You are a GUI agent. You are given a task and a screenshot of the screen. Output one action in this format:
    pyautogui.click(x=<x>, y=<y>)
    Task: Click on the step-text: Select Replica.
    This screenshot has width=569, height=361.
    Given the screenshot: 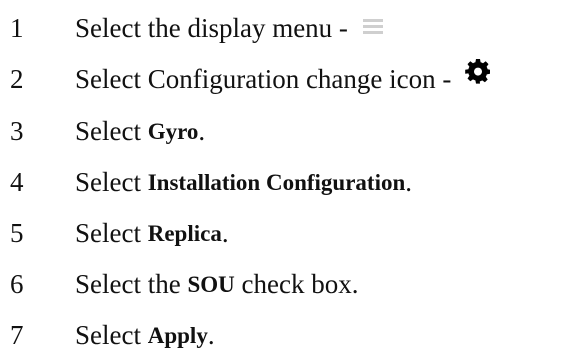 What is the action you would take?
    pyautogui.click(x=152, y=232)
    